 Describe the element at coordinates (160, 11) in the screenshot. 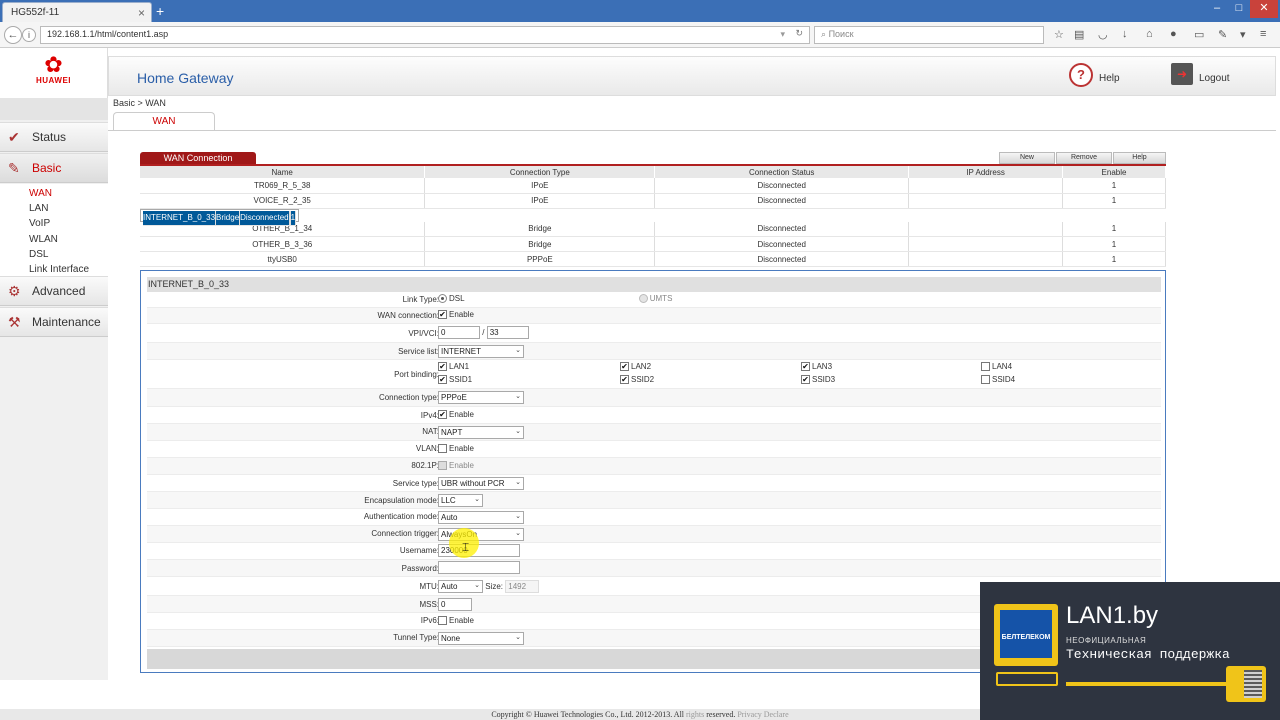

I see `new-tab-button: +` at that location.